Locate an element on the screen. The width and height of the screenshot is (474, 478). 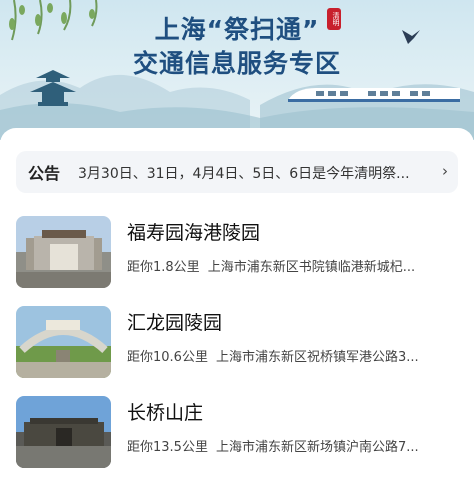
notice-bar: 公告 3月30日、31日，4月4日、5日、6日是今年清明祭... › is located at coordinates (237, 172).